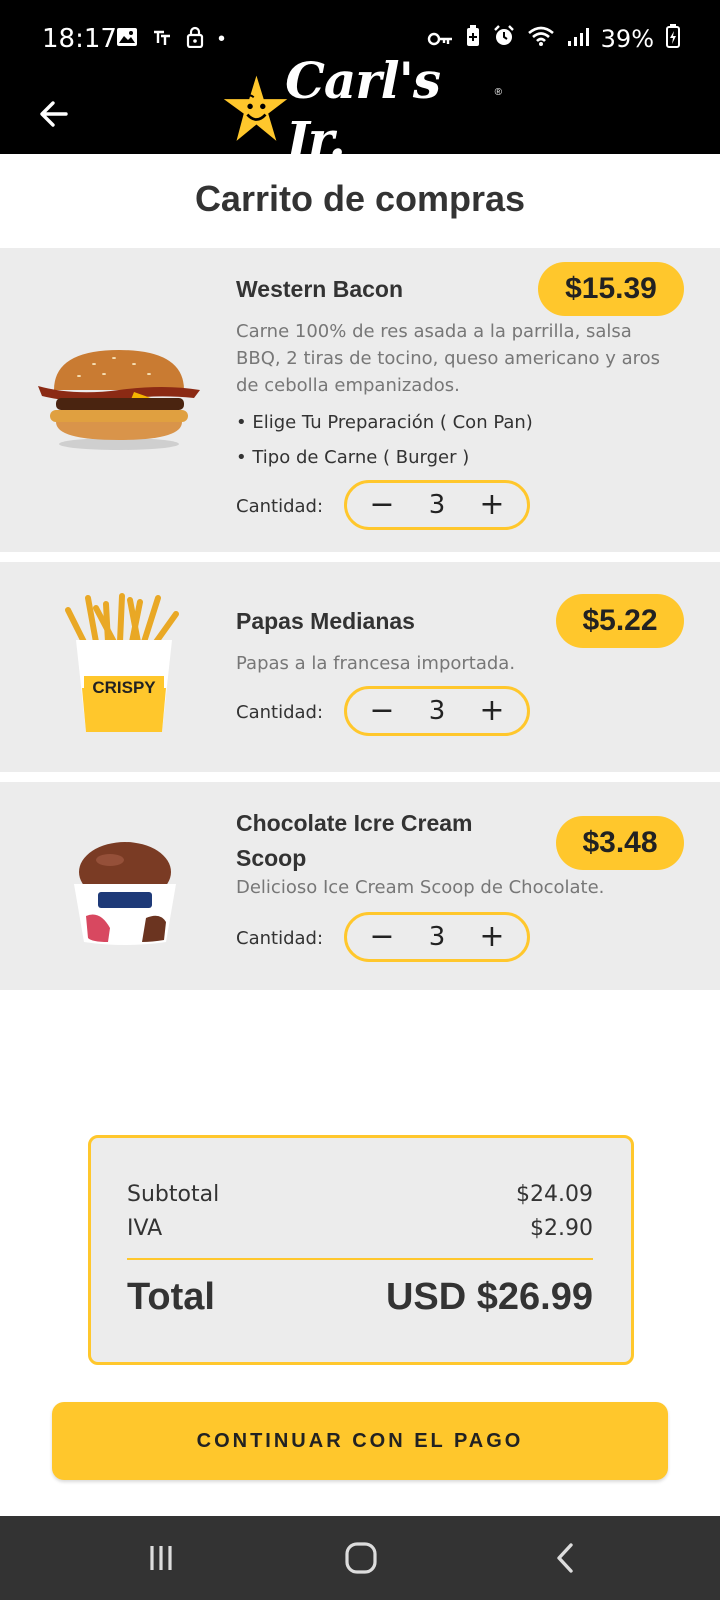 The height and width of the screenshot is (1600, 720). I want to click on status-time: 18:17, so click(79, 39).